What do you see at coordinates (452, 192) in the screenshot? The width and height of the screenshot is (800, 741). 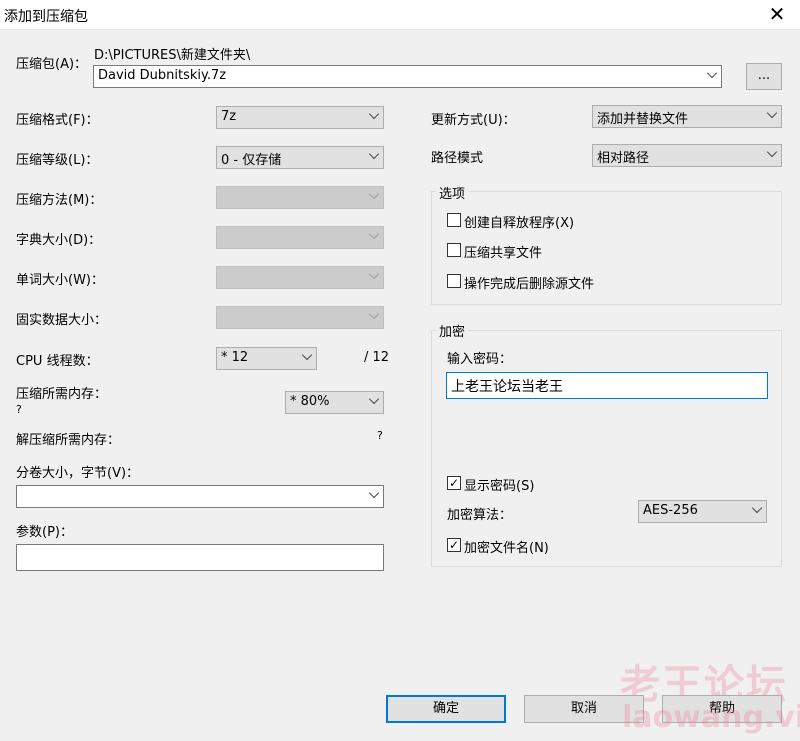 I see `options-title: 选项` at bounding box center [452, 192].